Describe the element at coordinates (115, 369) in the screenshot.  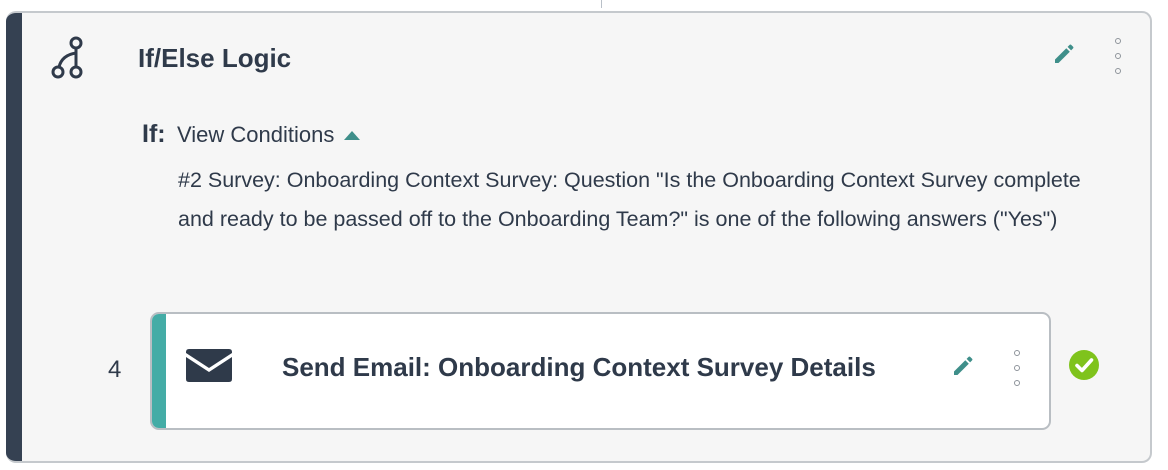
I see `step-number: 4` at that location.